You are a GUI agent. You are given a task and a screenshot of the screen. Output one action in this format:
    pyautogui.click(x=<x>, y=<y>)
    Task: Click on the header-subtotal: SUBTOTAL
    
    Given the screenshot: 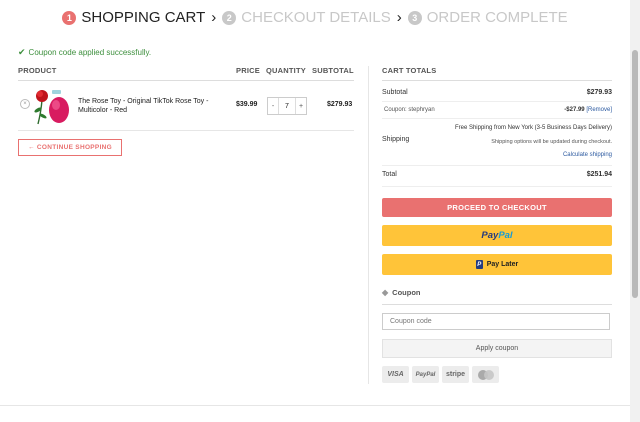 What is the action you would take?
    pyautogui.click(x=333, y=70)
    